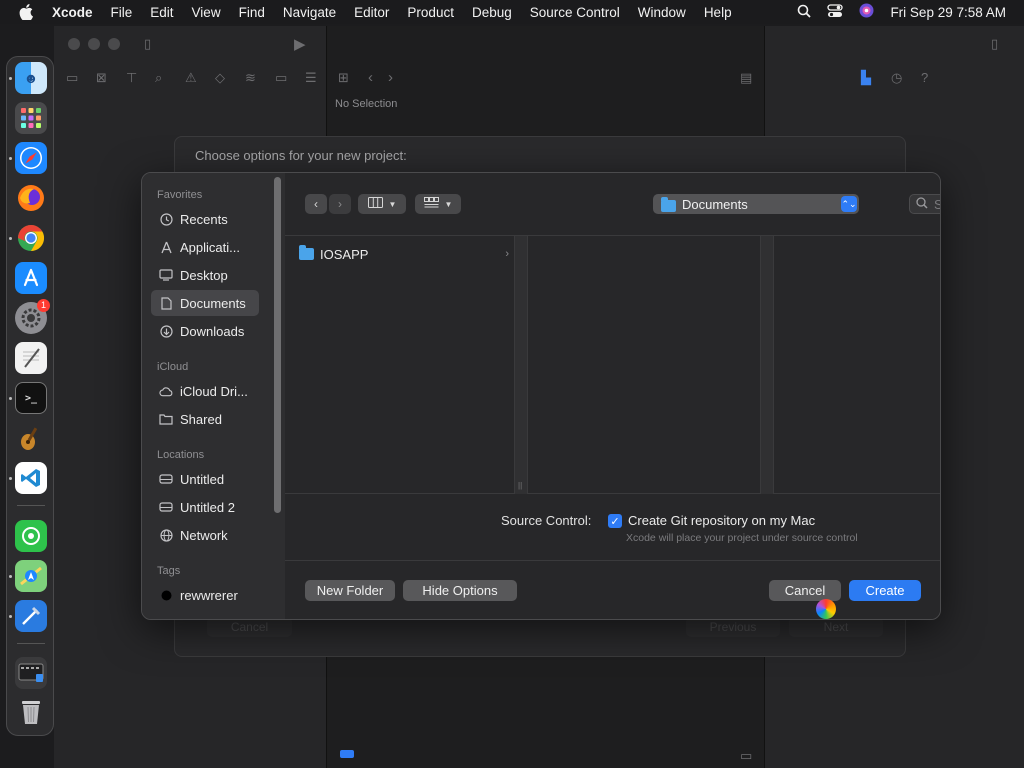  What do you see at coordinates (26, 12) in the screenshot?
I see `apple-menu-icon` at bounding box center [26, 12].